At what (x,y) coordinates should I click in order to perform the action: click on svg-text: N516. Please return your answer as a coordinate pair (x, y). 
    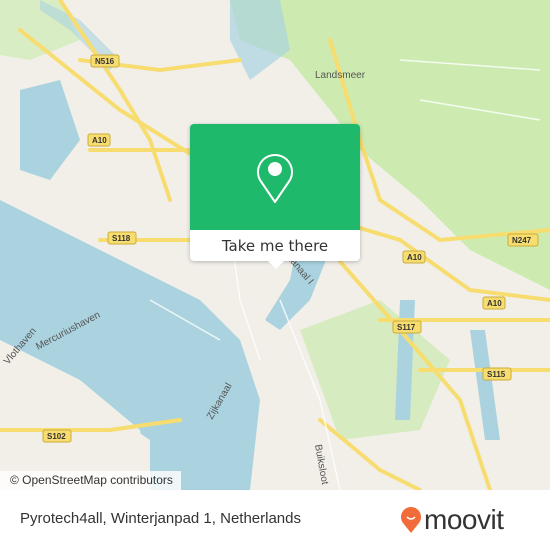
    Looking at the image, I should click on (105, 61).